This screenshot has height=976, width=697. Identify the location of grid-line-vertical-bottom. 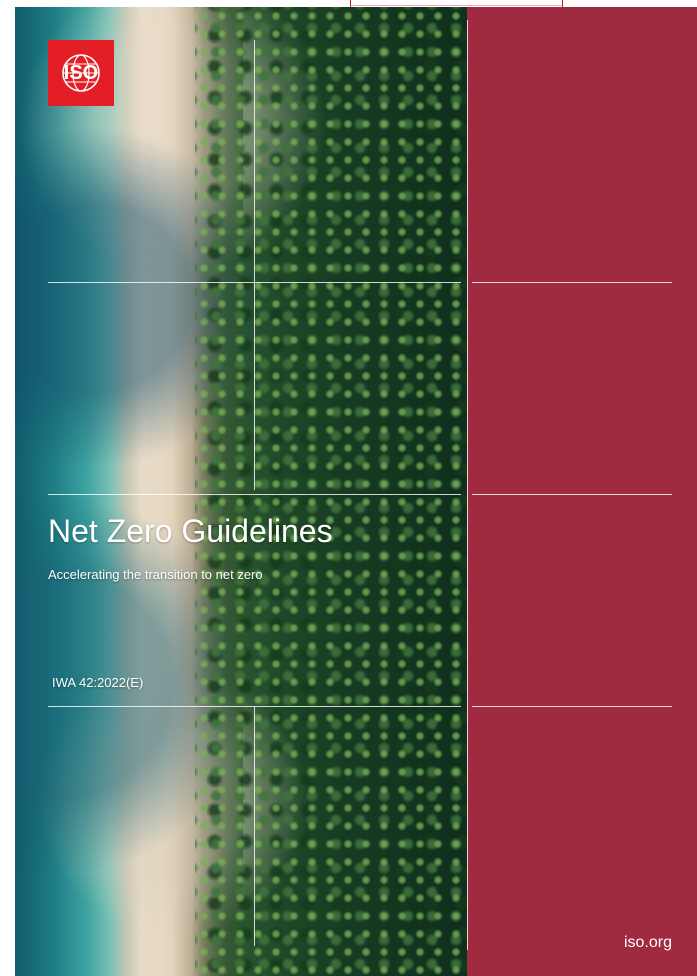
(254, 826).